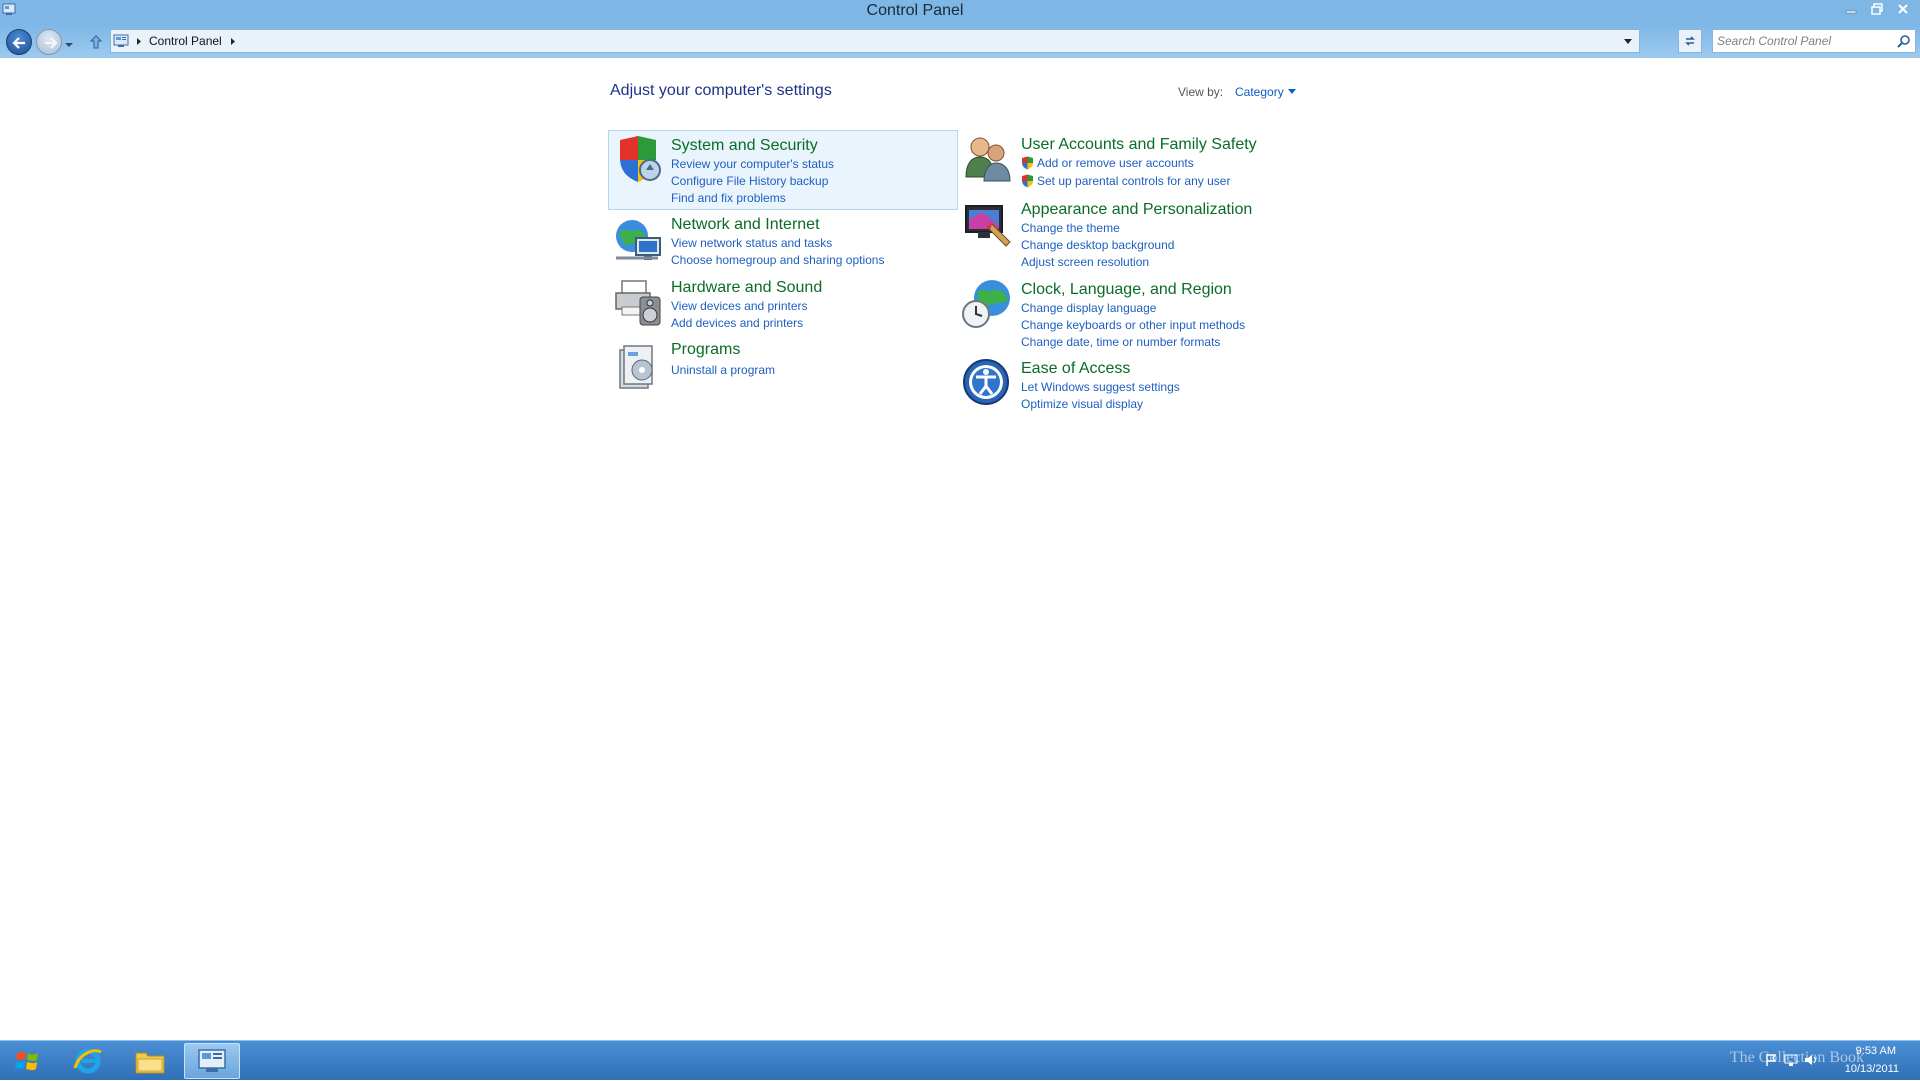  I want to click on category-title-programs: Programs, so click(705, 350).